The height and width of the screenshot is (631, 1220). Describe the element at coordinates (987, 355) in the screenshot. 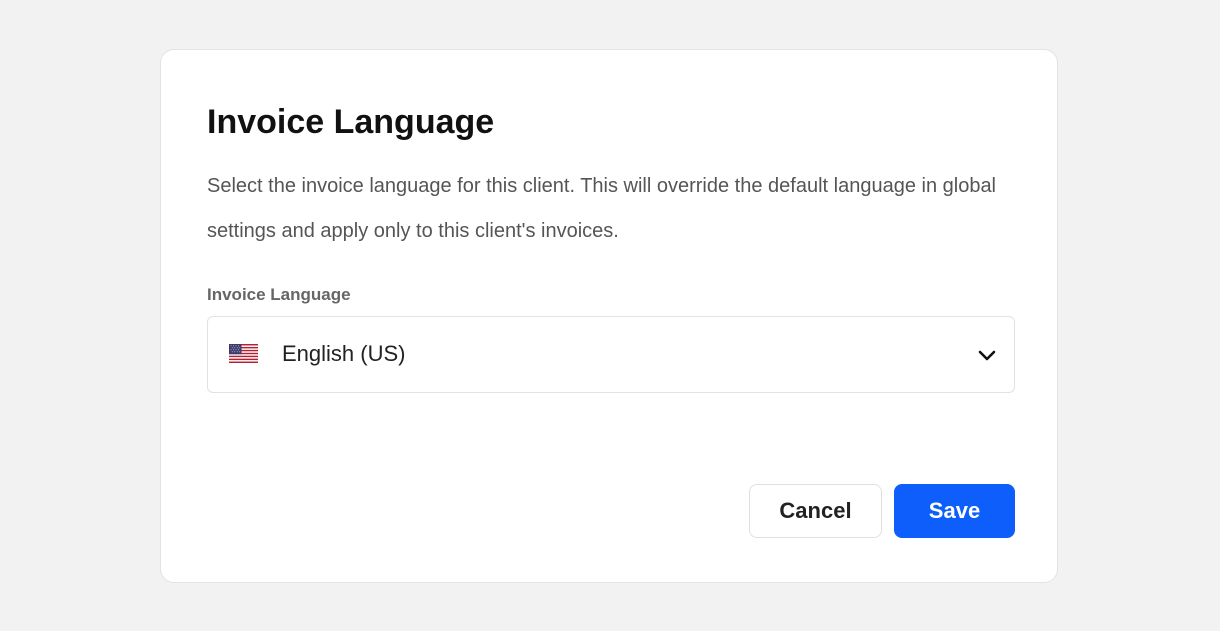

I see `chevron-down-icon` at that location.